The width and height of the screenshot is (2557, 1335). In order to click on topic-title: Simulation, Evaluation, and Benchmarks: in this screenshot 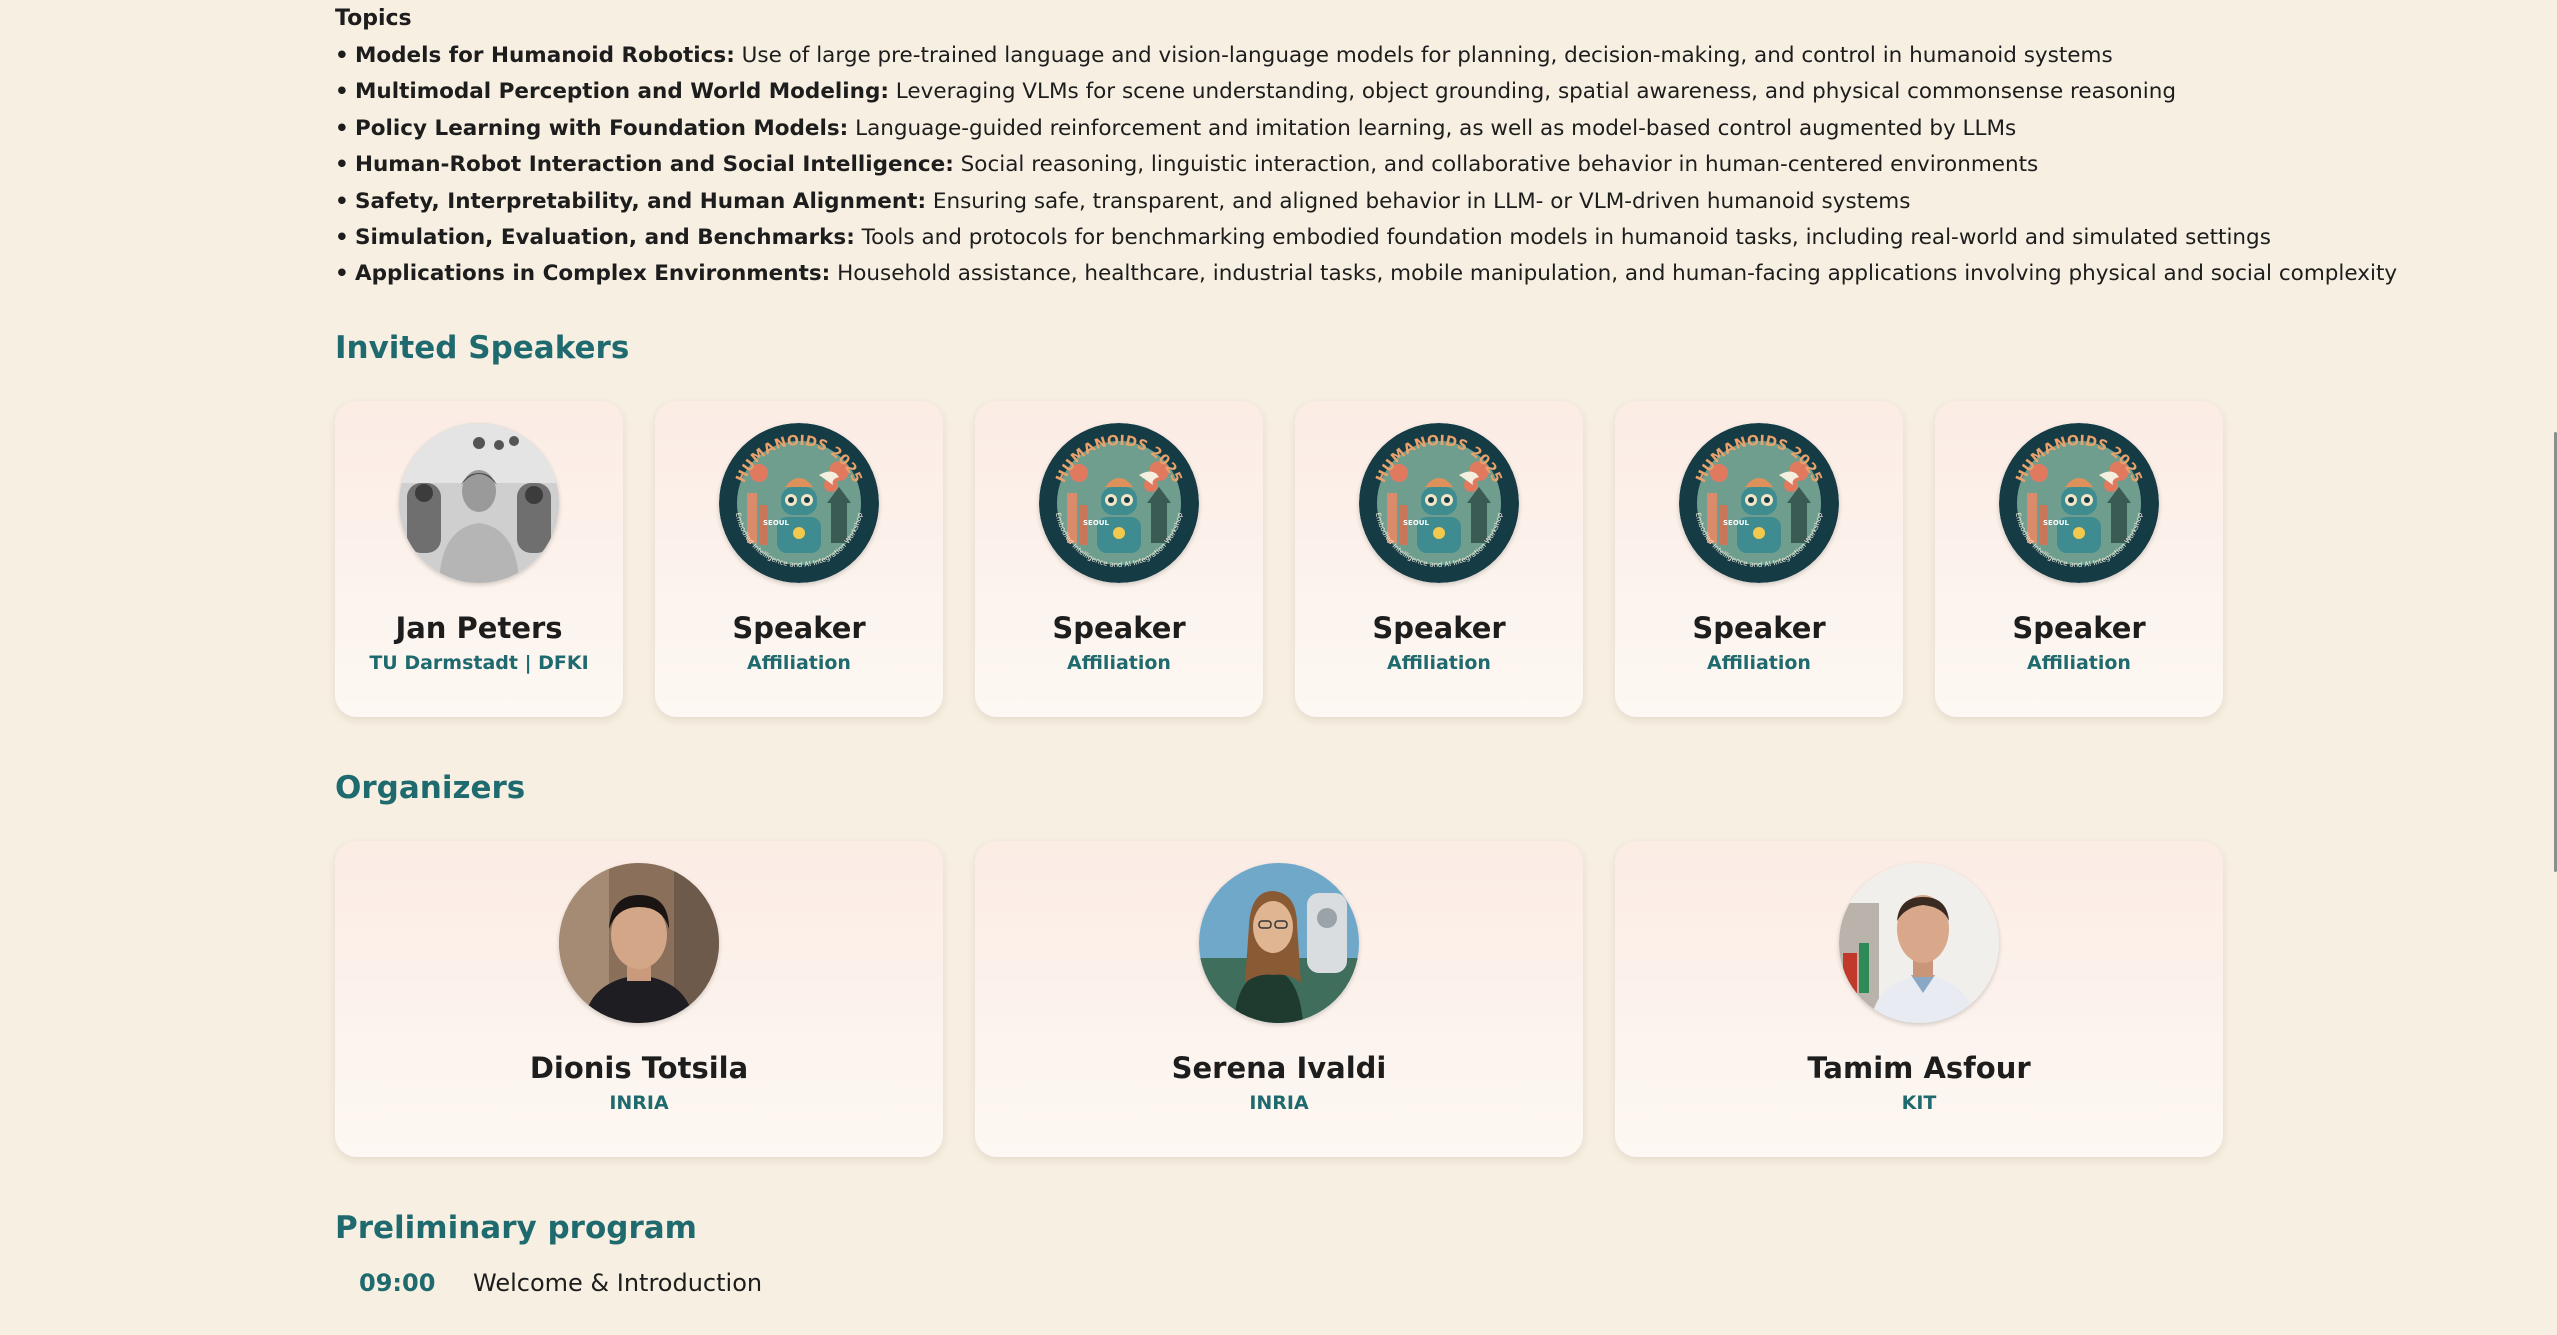, I will do `click(605, 238)`.